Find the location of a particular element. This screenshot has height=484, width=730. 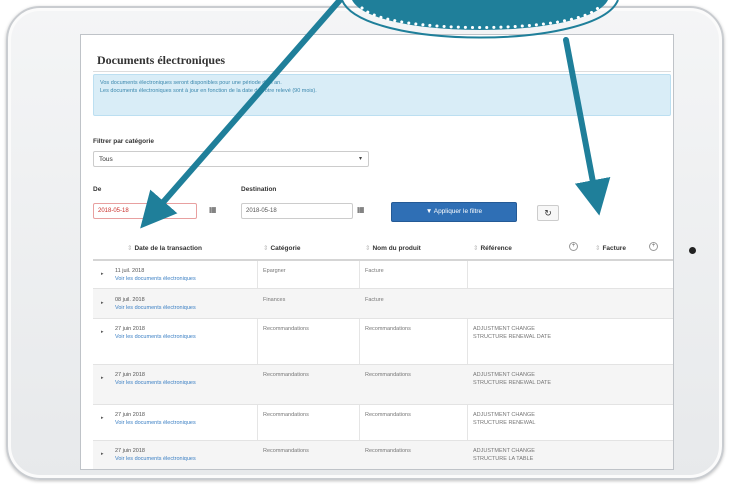

home-button is located at coordinates (692, 250).